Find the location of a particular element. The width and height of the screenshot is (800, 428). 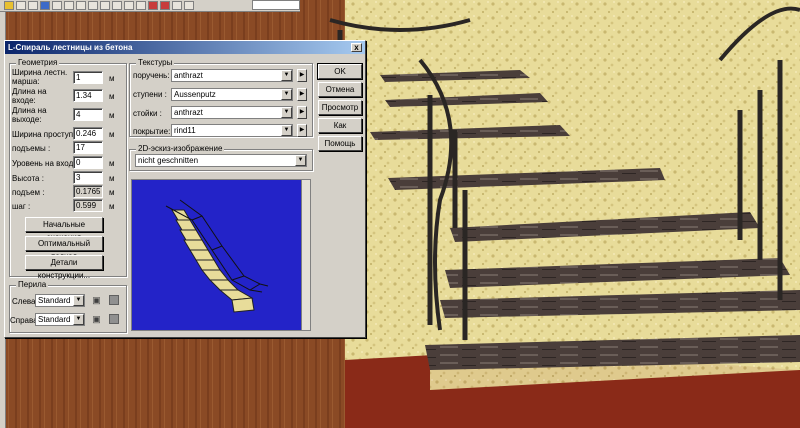

entry-level-input: 0 is located at coordinates (88, 162).